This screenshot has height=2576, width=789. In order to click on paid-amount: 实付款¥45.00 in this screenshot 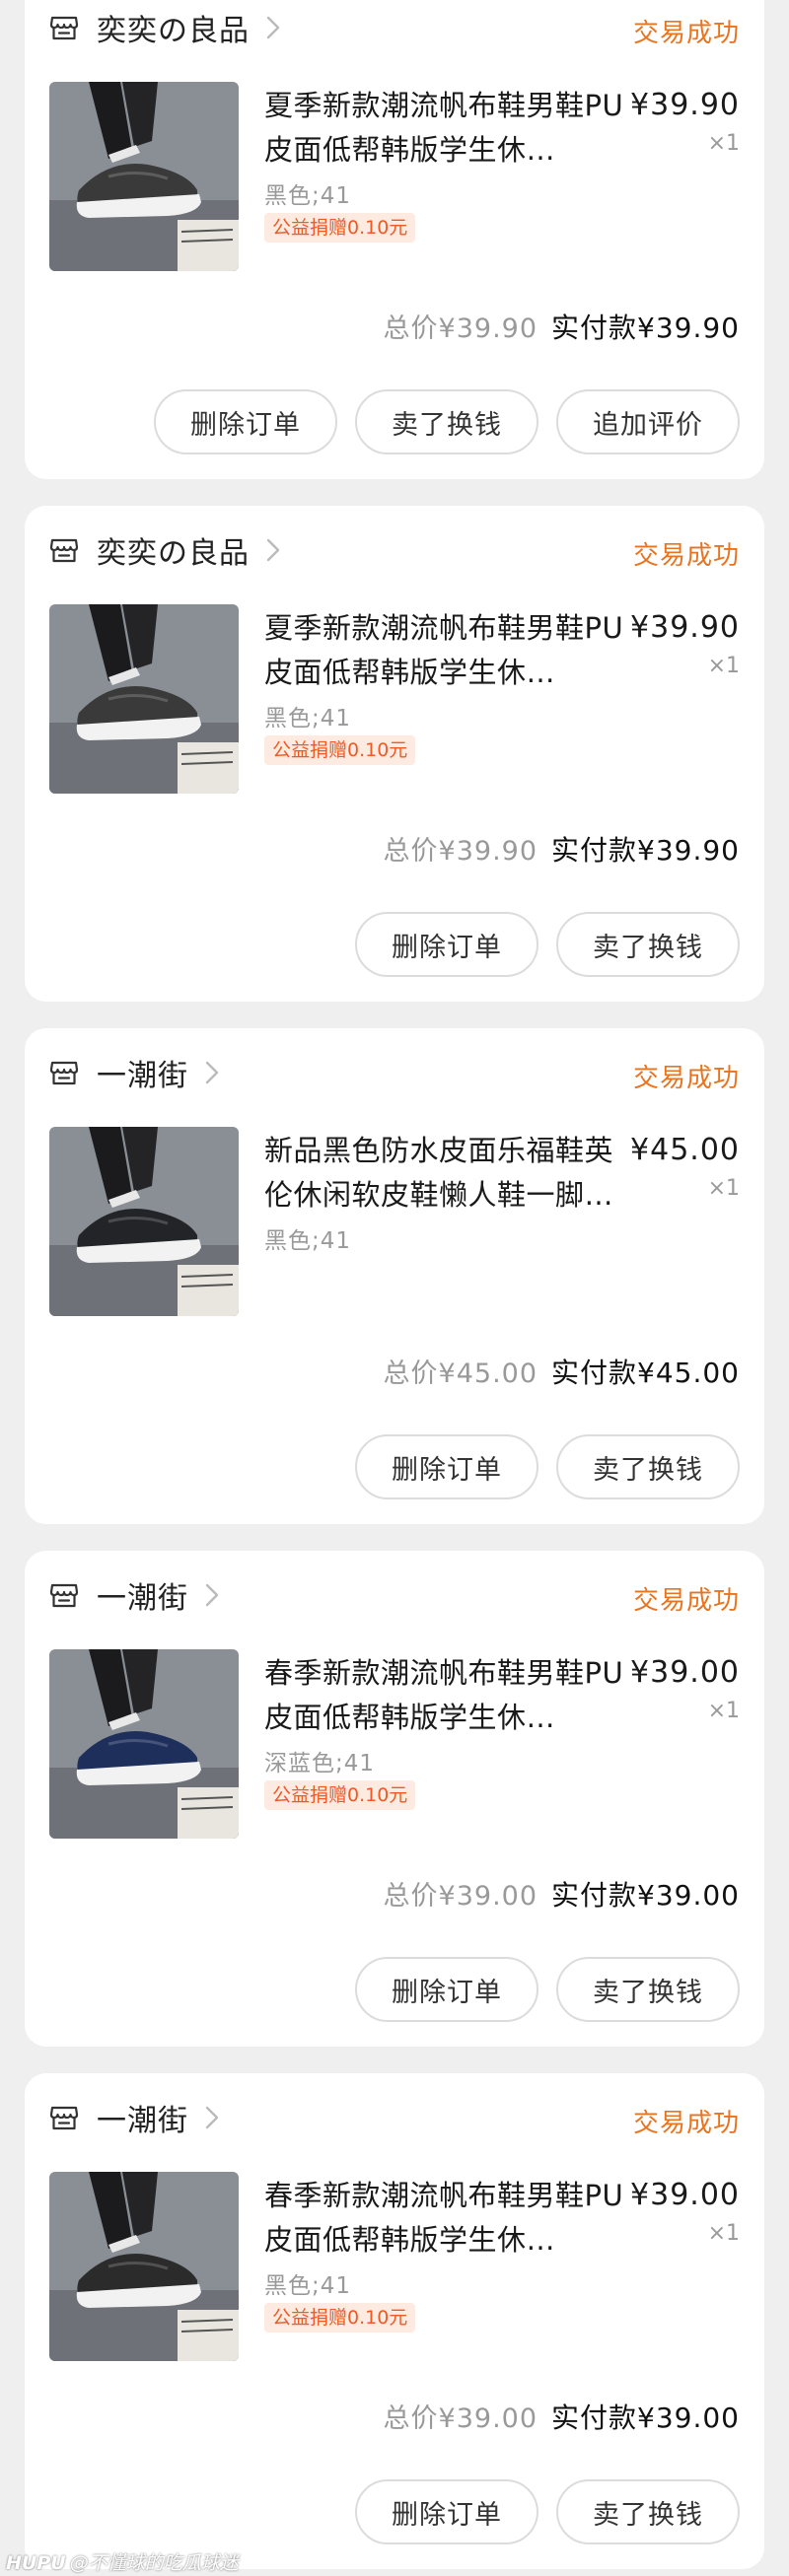, I will do `click(645, 1373)`.